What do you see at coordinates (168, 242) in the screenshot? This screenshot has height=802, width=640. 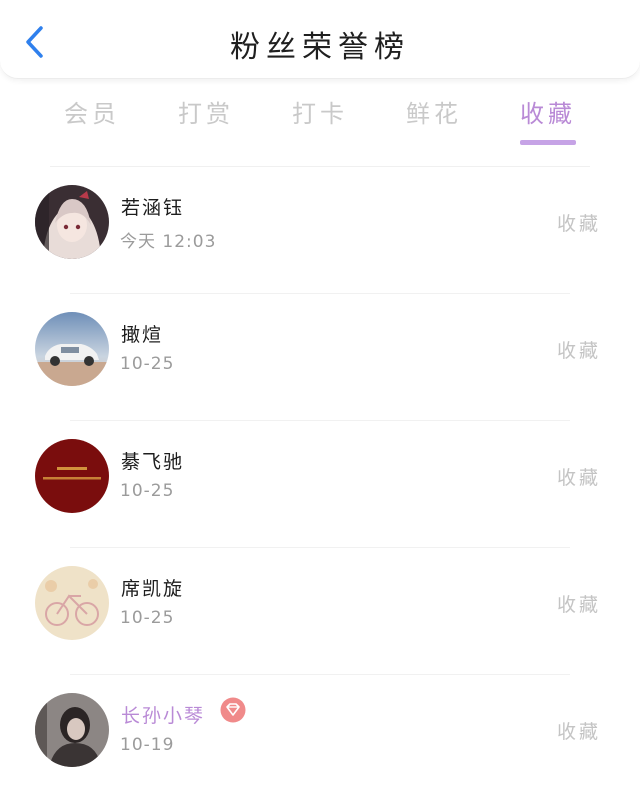 I see `fan-time: 今天 12:03` at bounding box center [168, 242].